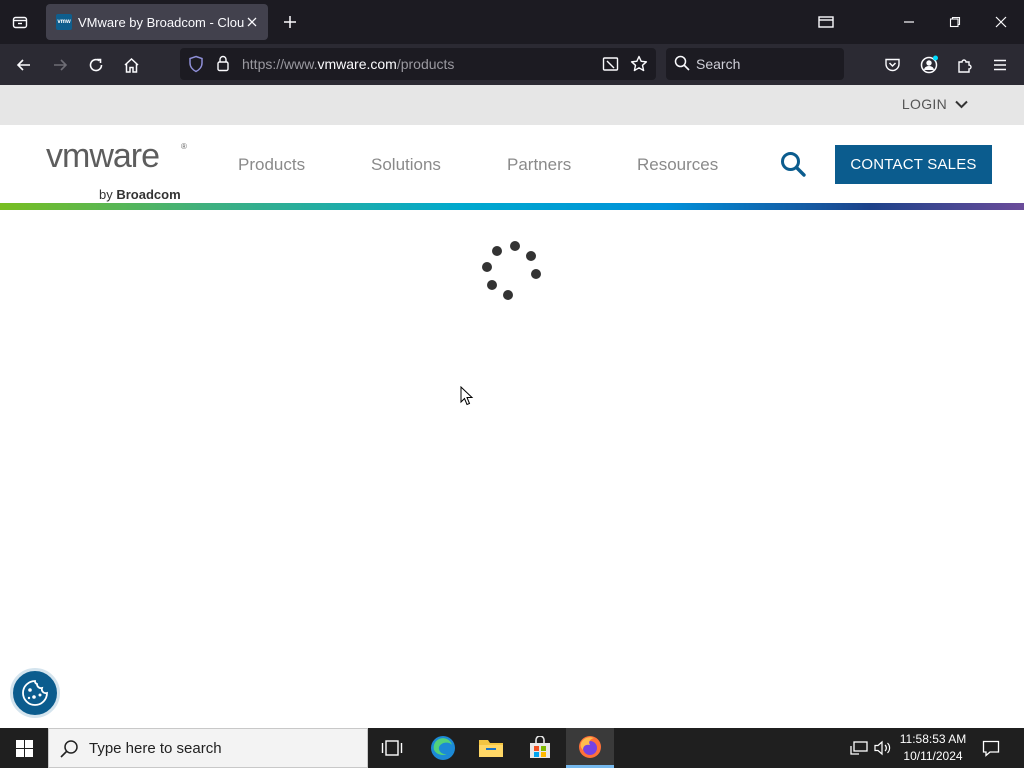 The image size is (1024, 768). I want to click on lock-icon, so click(223, 66).